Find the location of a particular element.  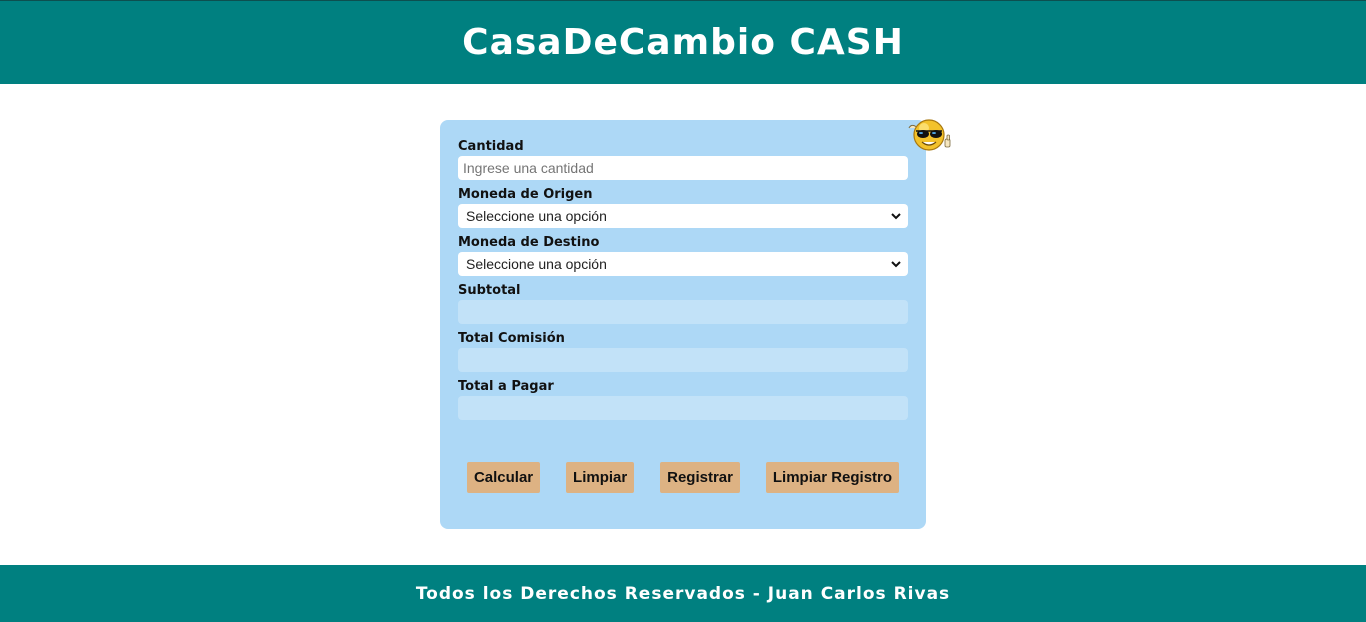

subtotal-field: Subtotal is located at coordinates (683, 304).